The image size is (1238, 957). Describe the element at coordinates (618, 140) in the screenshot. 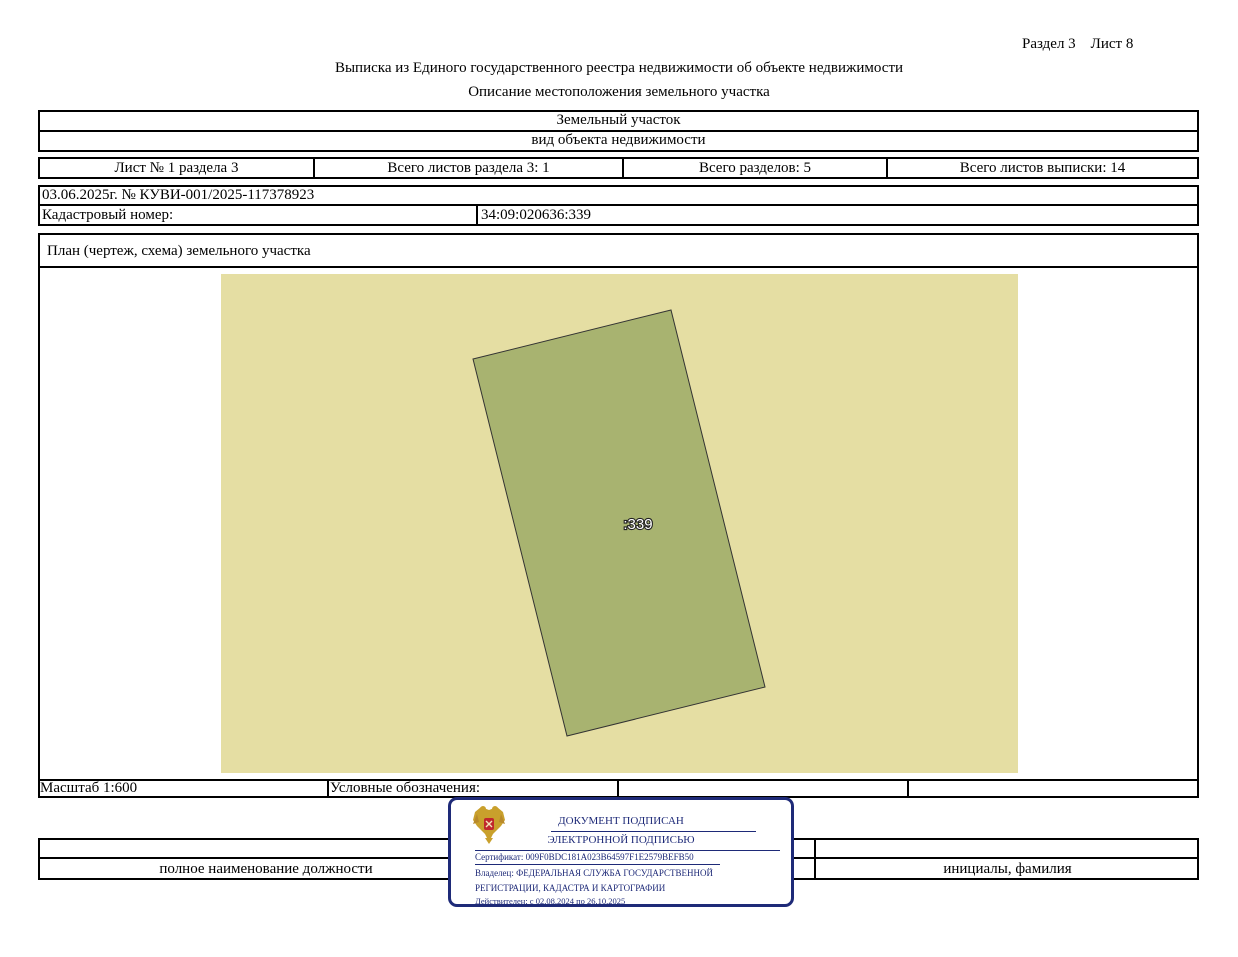

I see `object-type-caption: вид объекта недвижимости` at that location.